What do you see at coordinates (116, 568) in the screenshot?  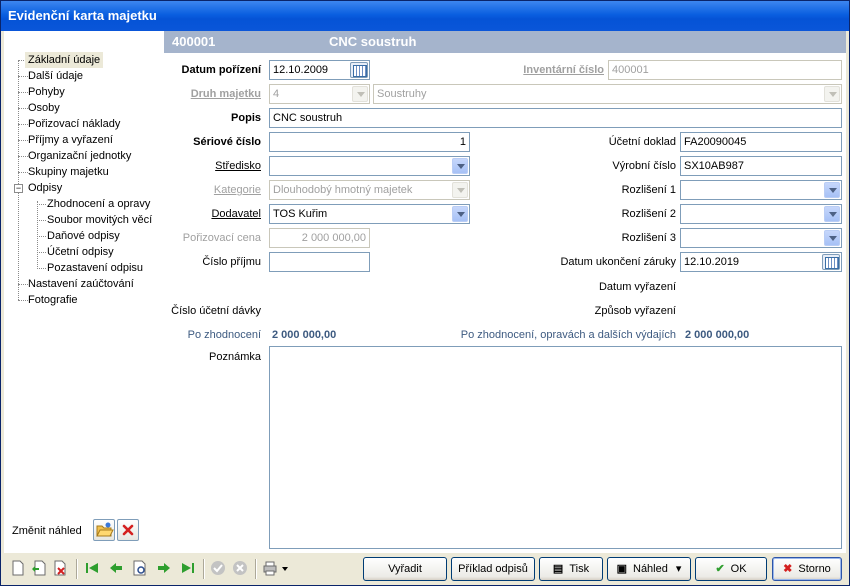 I see `previous-record-icon` at bounding box center [116, 568].